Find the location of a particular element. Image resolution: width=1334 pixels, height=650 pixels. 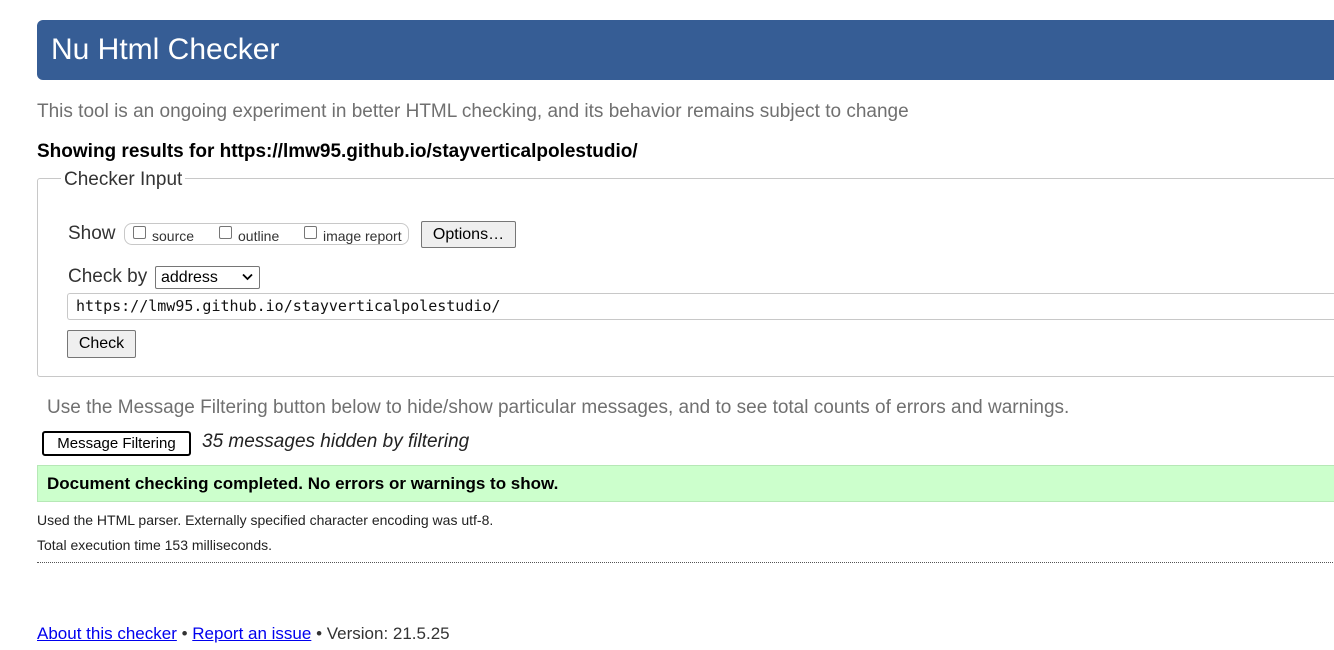

show-label: Show is located at coordinates (92, 233).